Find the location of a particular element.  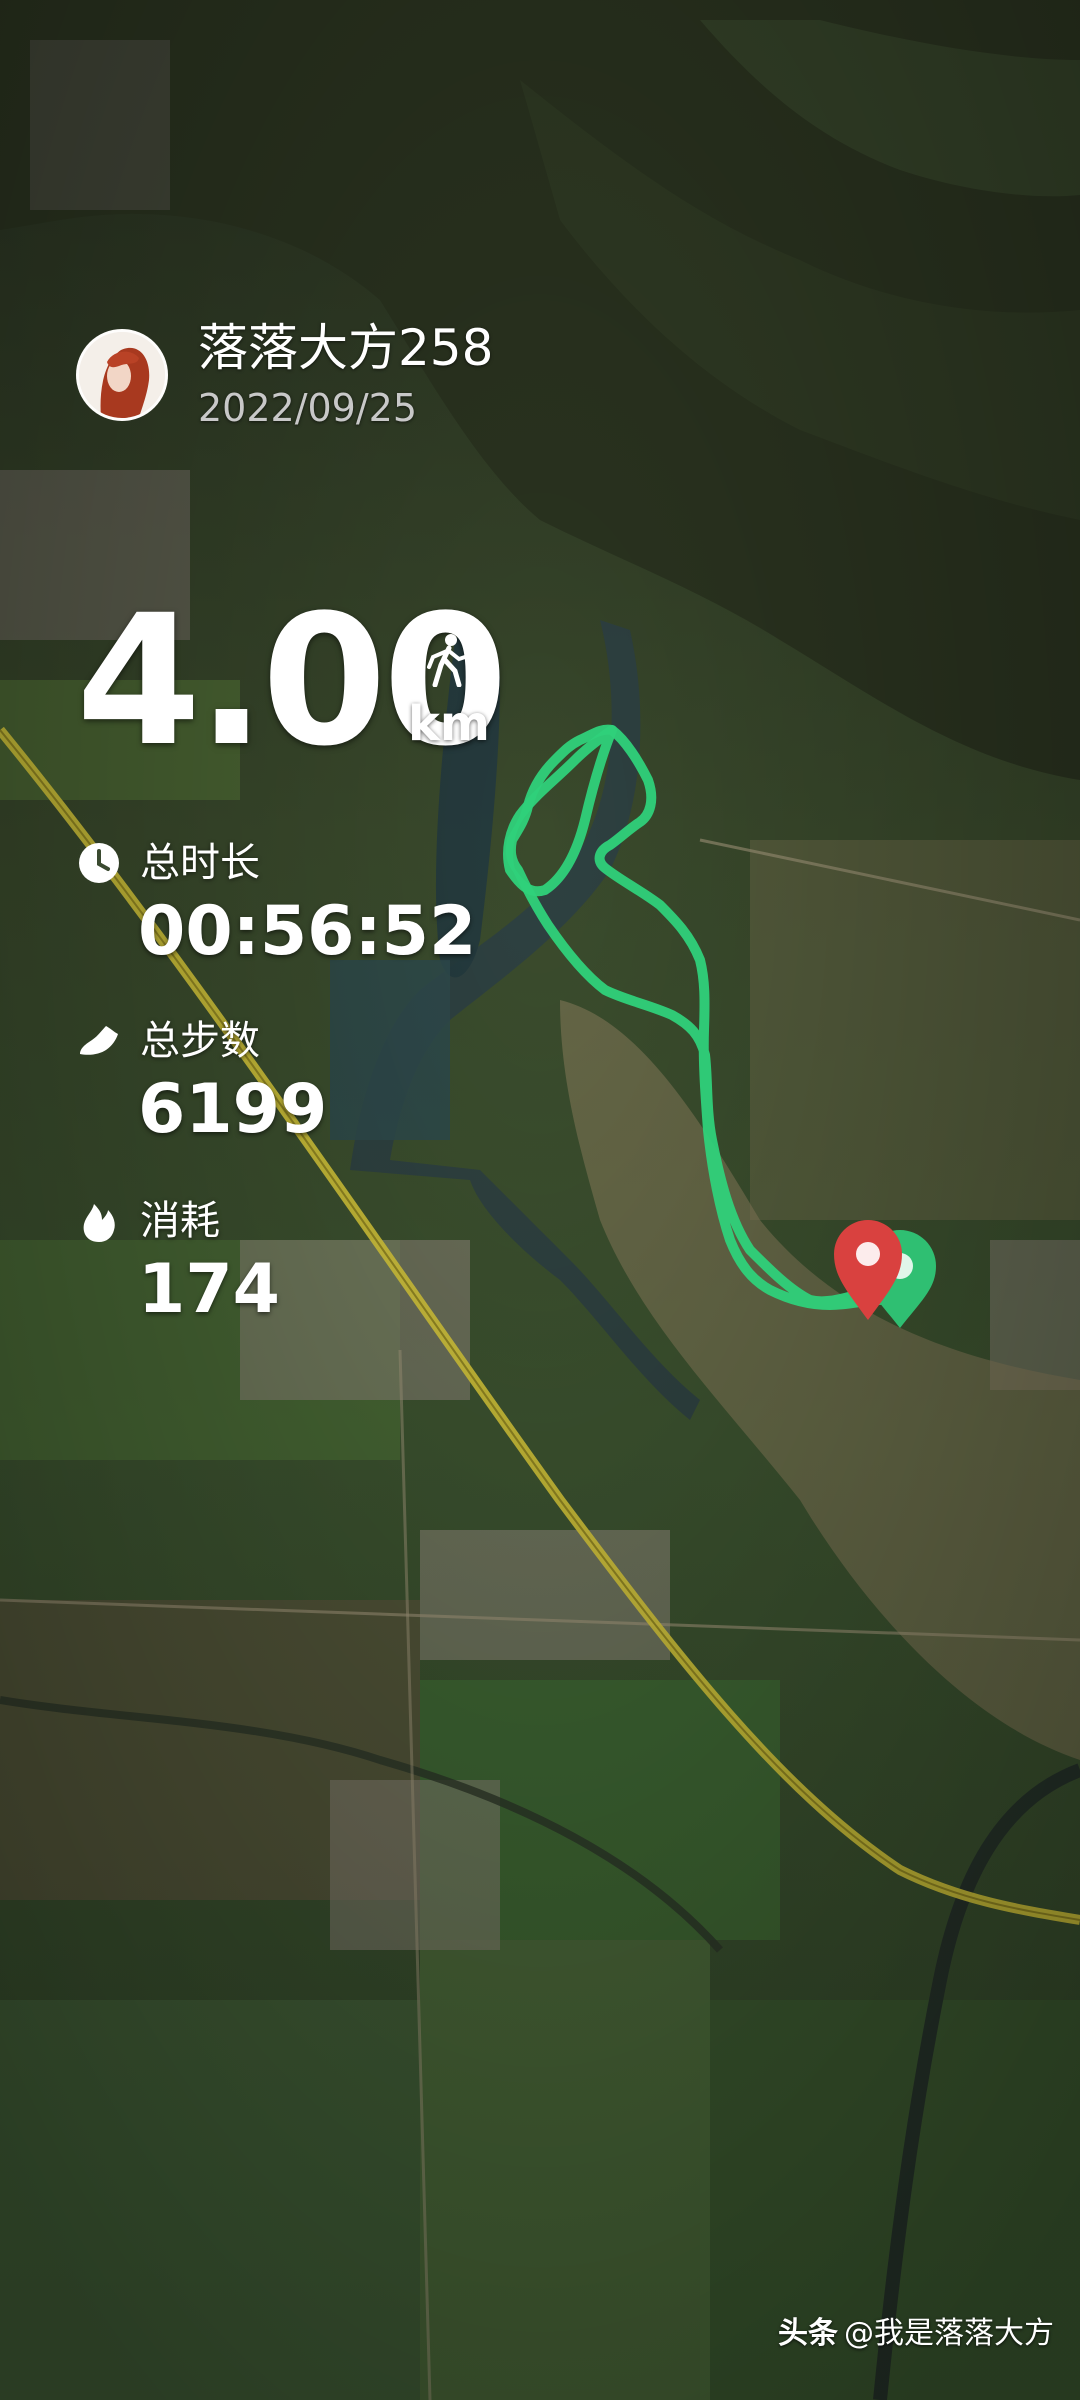

flame-icon is located at coordinates (99, 1223).